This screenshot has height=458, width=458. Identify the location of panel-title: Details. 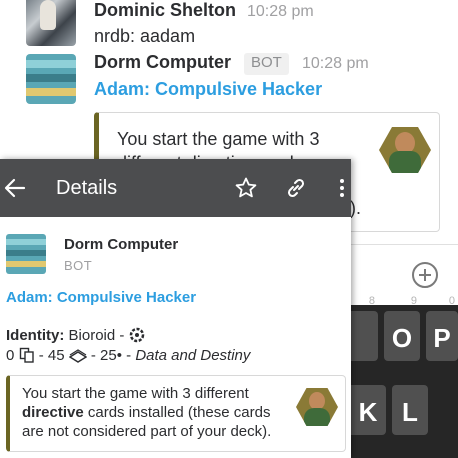
(87, 188).